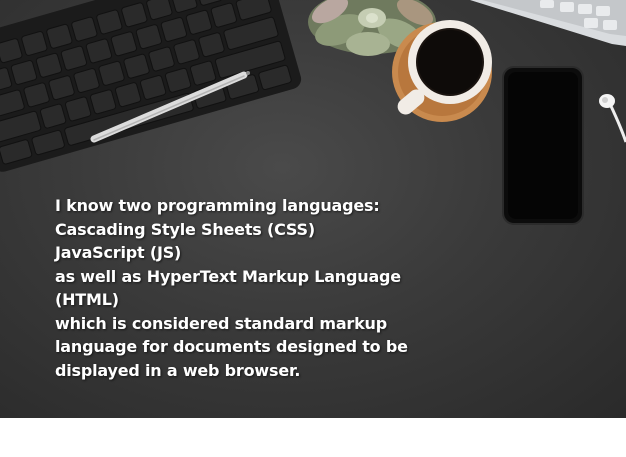  What do you see at coordinates (228, 276) in the screenshot?
I see `caption-line: as well as HyperText Markup Language` at bounding box center [228, 276].